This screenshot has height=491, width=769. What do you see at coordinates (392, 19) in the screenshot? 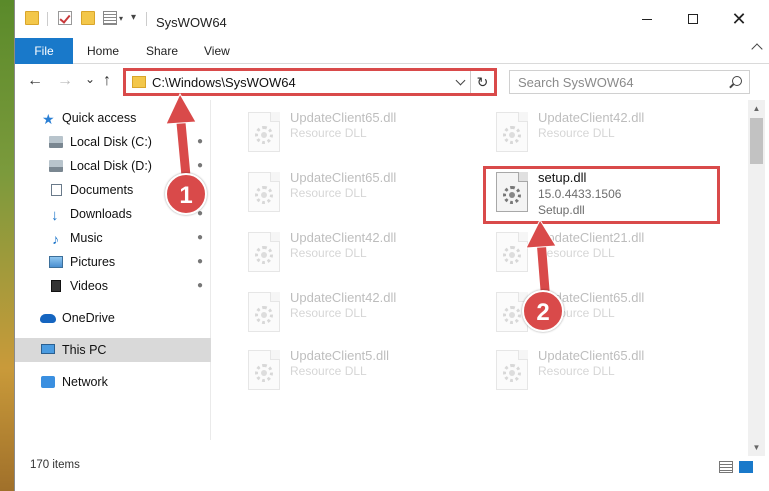
I see `title-bar: ▾ ▾ SysWOW64 ✕` at bounding box center [392, 19].